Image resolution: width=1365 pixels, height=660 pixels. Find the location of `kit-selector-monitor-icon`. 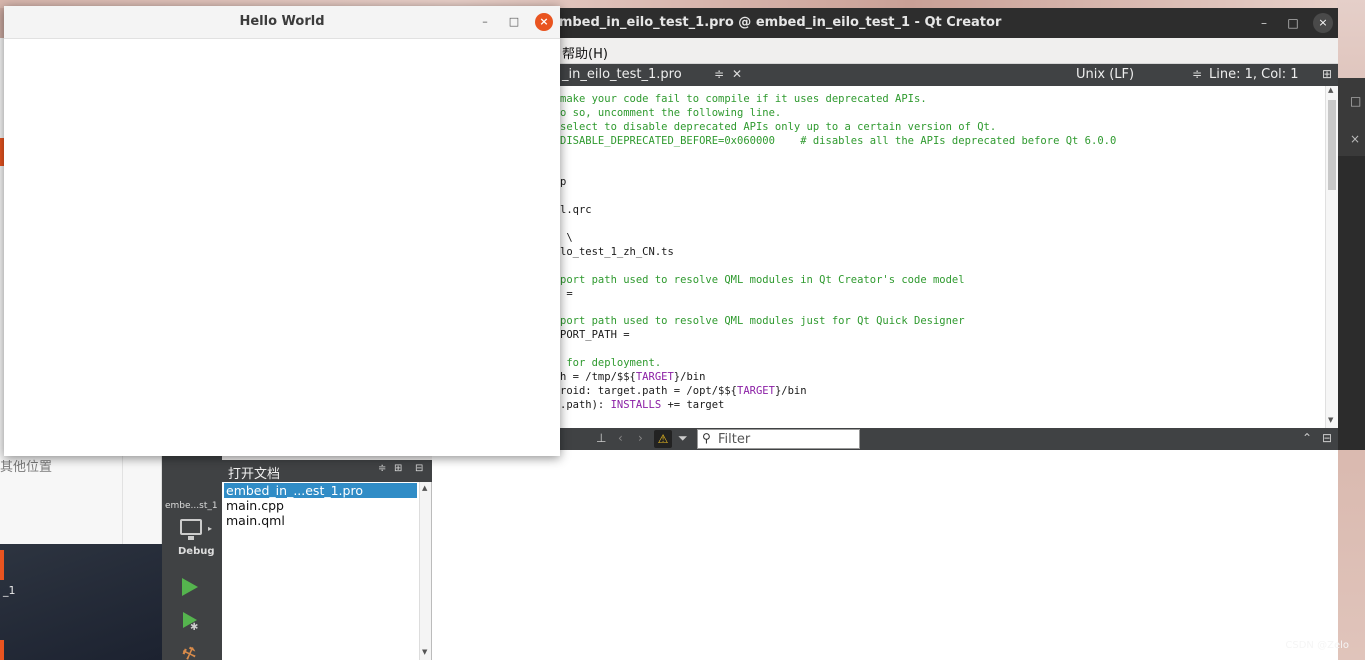

kit-selector-monitor-icon is located at coordinates (191, 527).